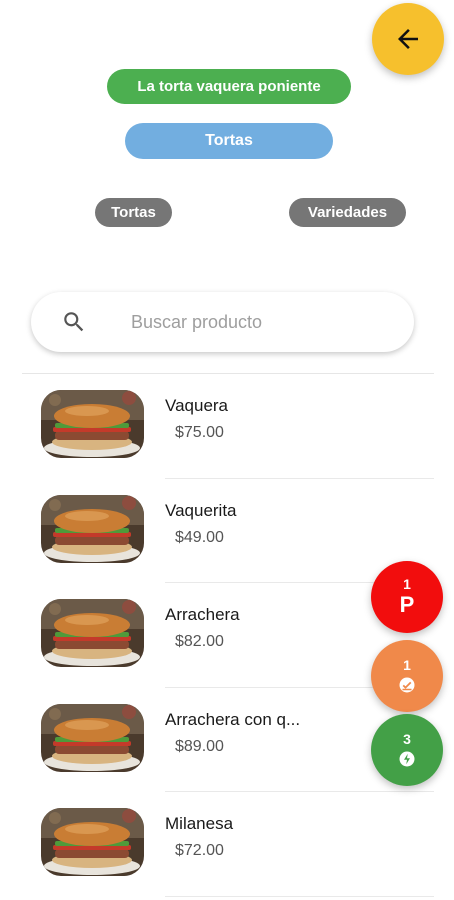 This screenshot has width=454, height=900. Describe the element at coordinates (407, 676) in the screenshot. I see `preparing-orders-button: 1` at that location.